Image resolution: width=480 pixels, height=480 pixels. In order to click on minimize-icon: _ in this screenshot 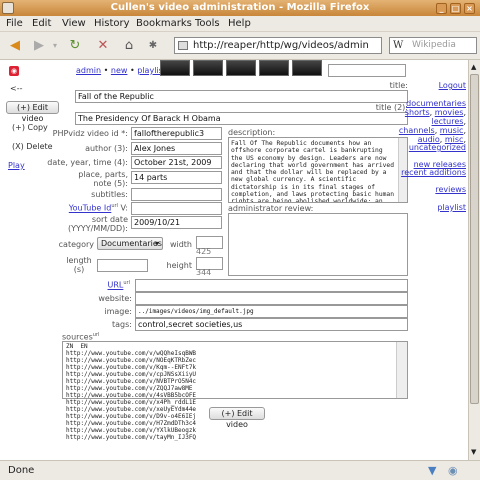, I will do `click(441, 8)`.